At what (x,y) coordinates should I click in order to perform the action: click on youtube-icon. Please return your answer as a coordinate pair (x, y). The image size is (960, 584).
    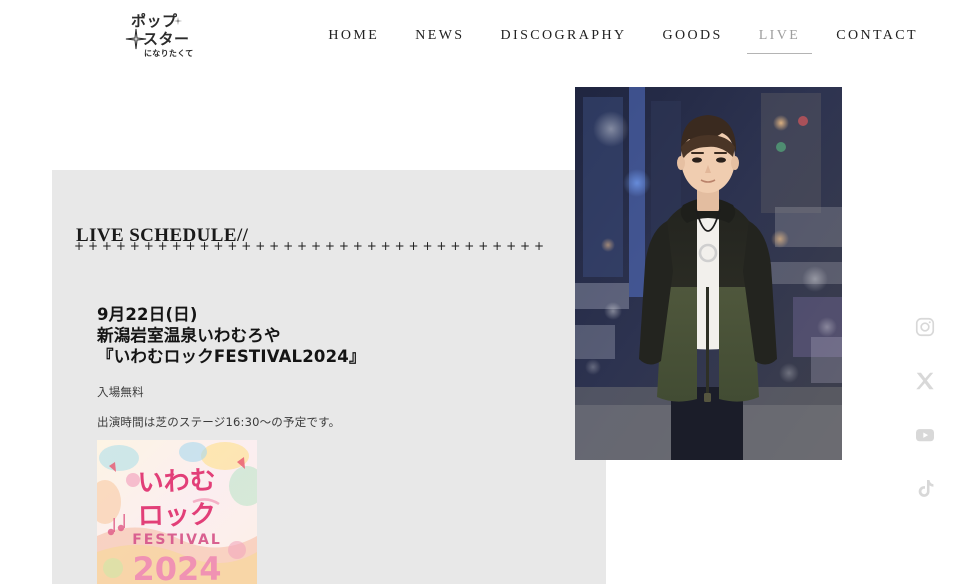
    Looking at the image, I should click on (925, 435).